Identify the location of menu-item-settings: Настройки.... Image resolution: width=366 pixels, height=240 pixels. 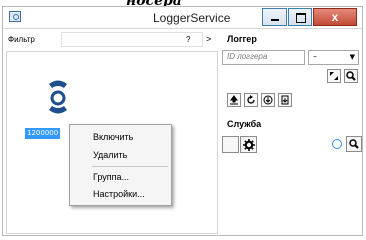
(120, 194).